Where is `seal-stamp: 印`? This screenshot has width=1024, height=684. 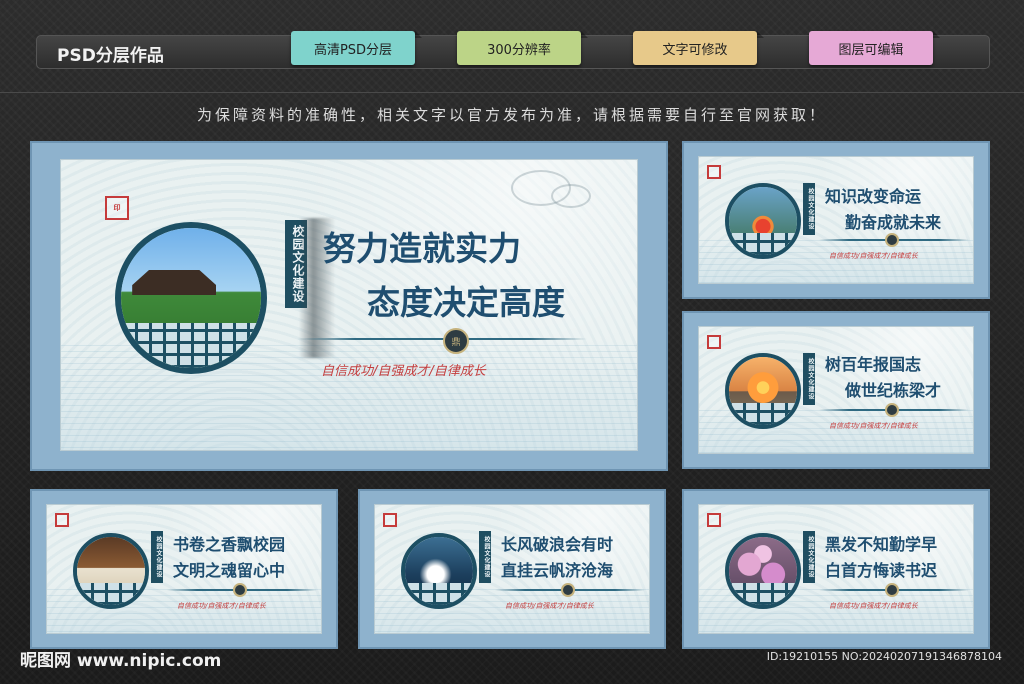
seal-stamp: 印 is located at coordinates (117, 208).